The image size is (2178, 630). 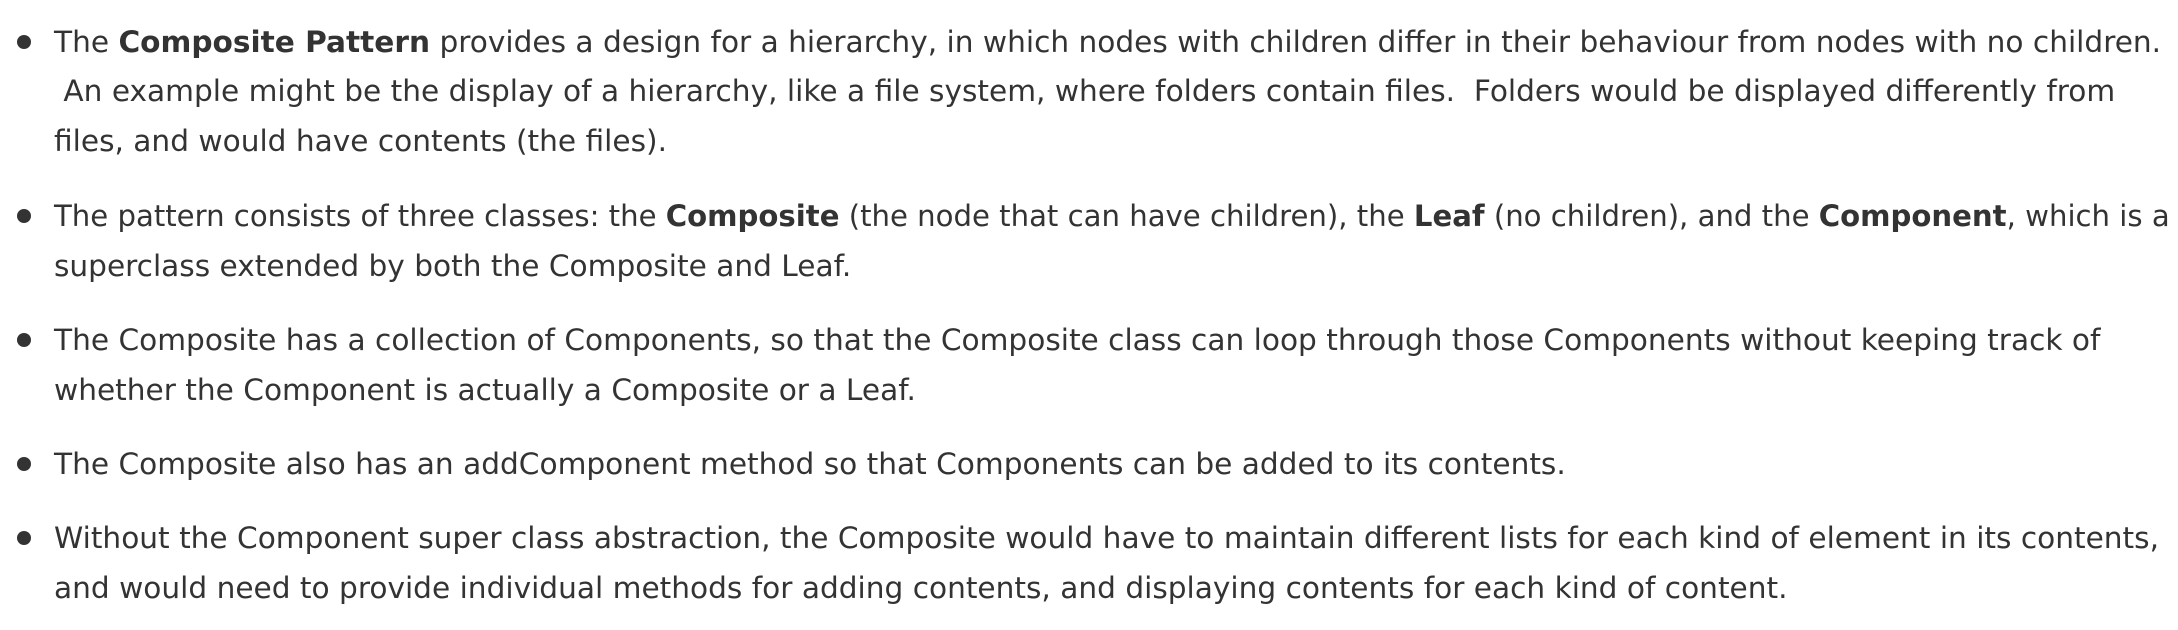 I want to click on bold-term: Leaf, so click(x=1449, y=216).